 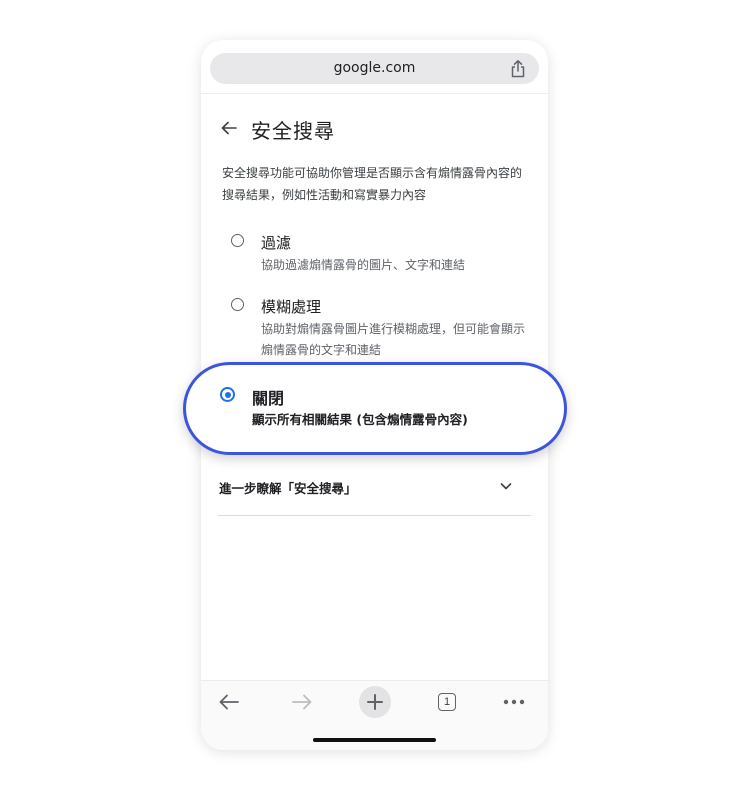 I want to click on tab-switcher-button: 1, so click(x=447, y=702).